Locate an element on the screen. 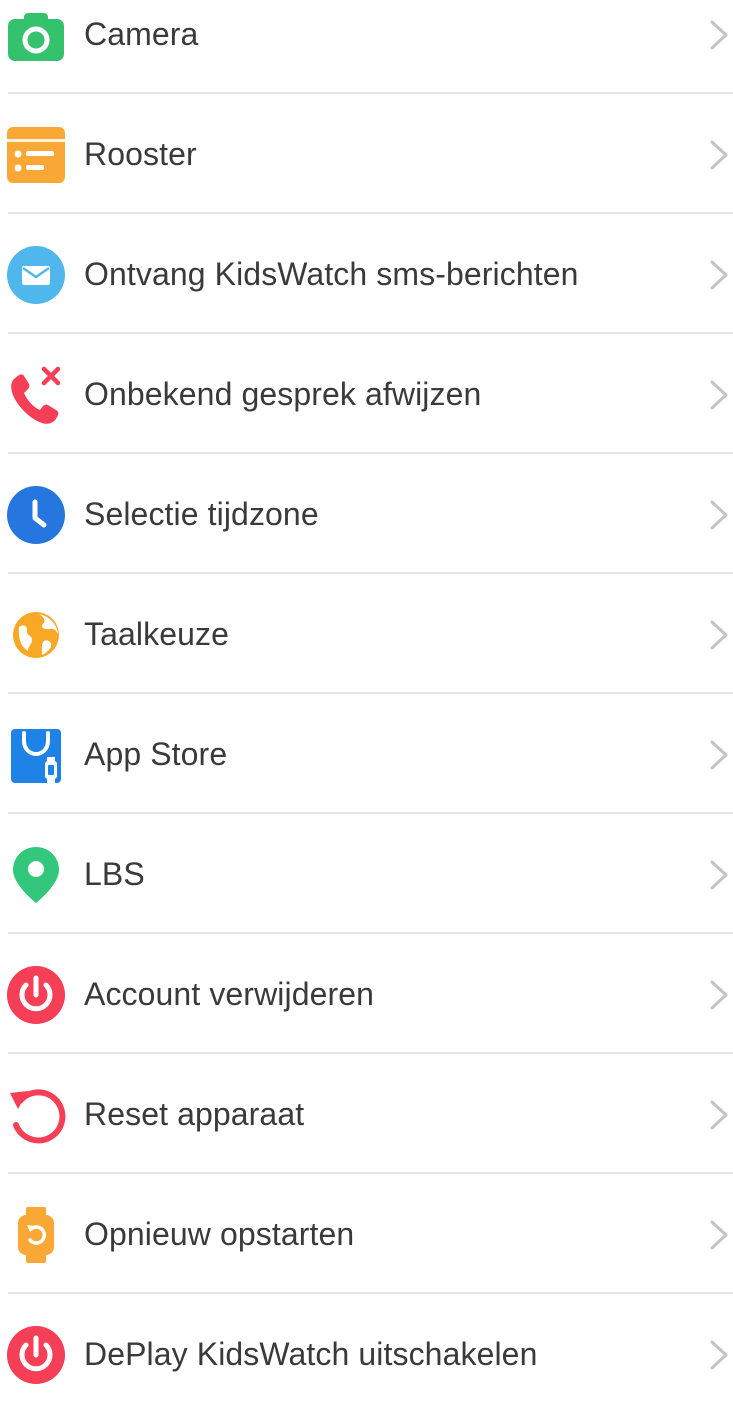 The height and width of the screenshot is (1414, 733). settings-item-reject-unknown-call: Onbekend gesprek afwijzen is located at coordinates (366, 394).